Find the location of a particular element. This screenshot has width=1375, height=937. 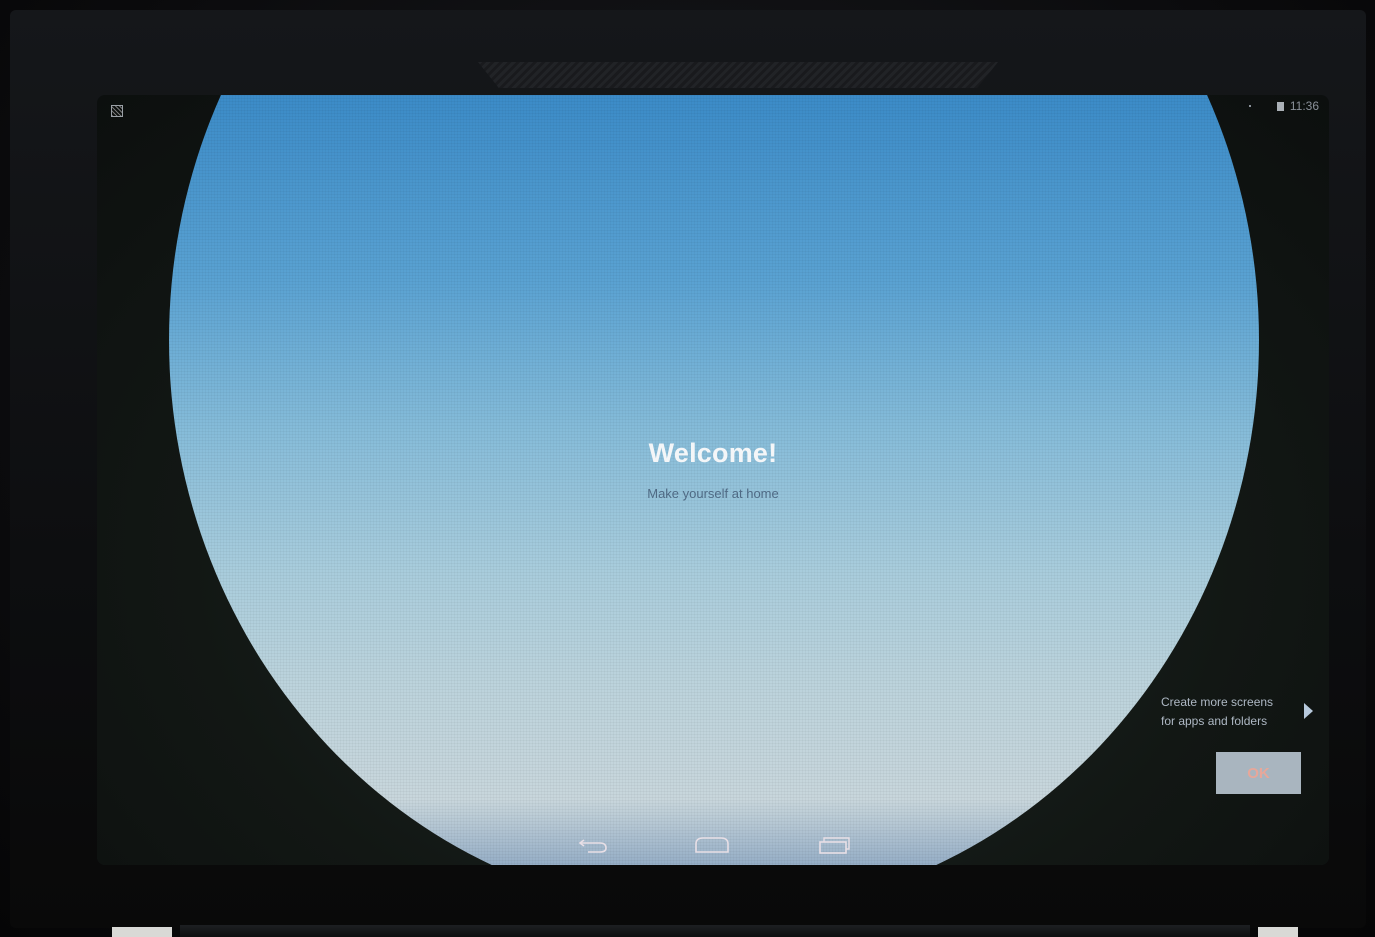

hinge-right is located at coordinates (1278, 932).